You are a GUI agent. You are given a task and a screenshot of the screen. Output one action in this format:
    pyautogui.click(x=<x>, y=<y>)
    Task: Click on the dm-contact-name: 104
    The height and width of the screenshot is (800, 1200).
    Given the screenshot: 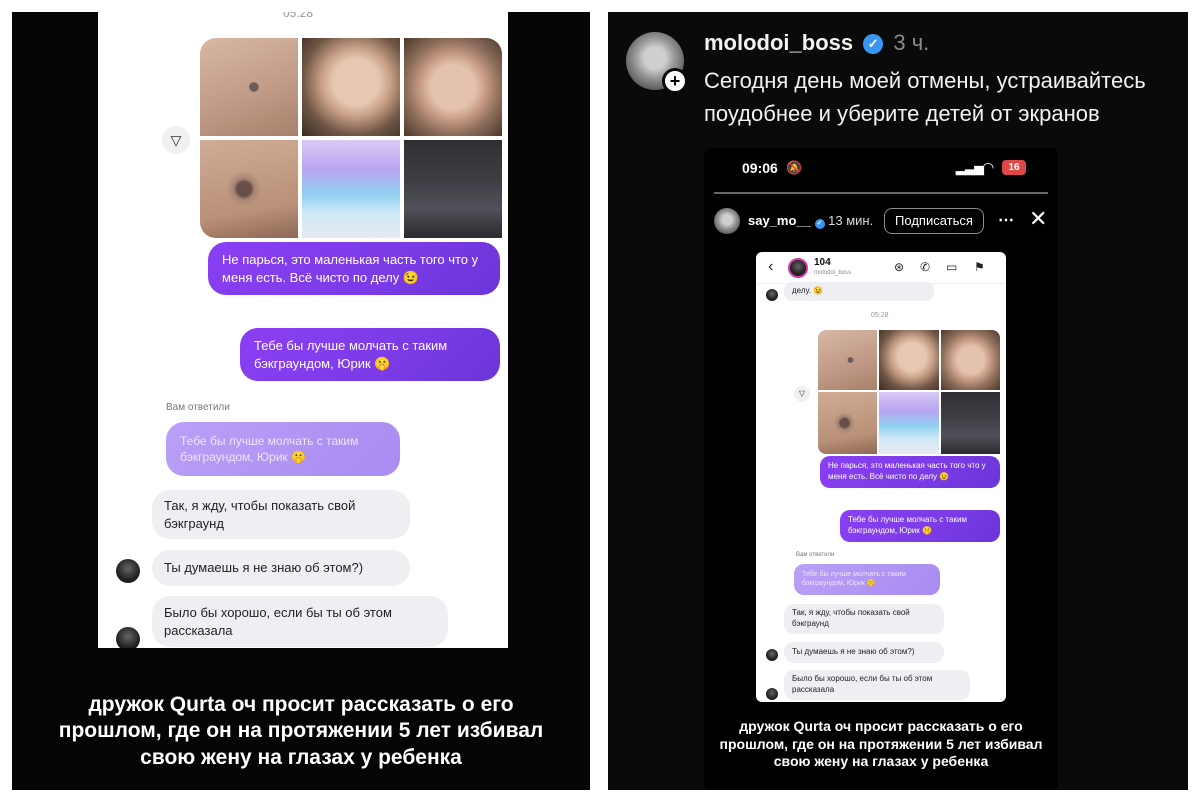 What is the action you would take?
    pyautogui.click(x=822, y=262)
    